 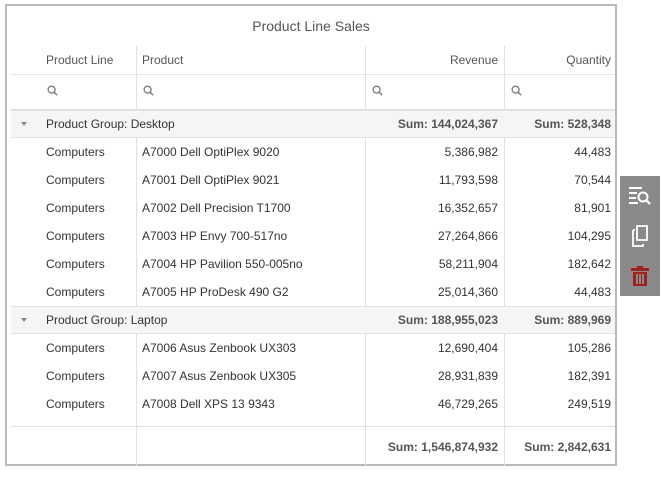 What do you see at coordinates (216, 208) in the screenshot?
I see `cell-product: A7002 Dell Precision T1700` at bounding box center [216, 208].